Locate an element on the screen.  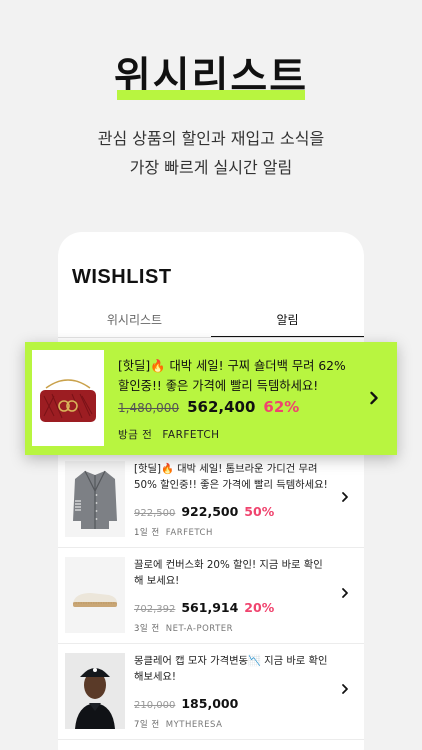
shop-name: MYTHERESA is located at coordinates (194, 725).